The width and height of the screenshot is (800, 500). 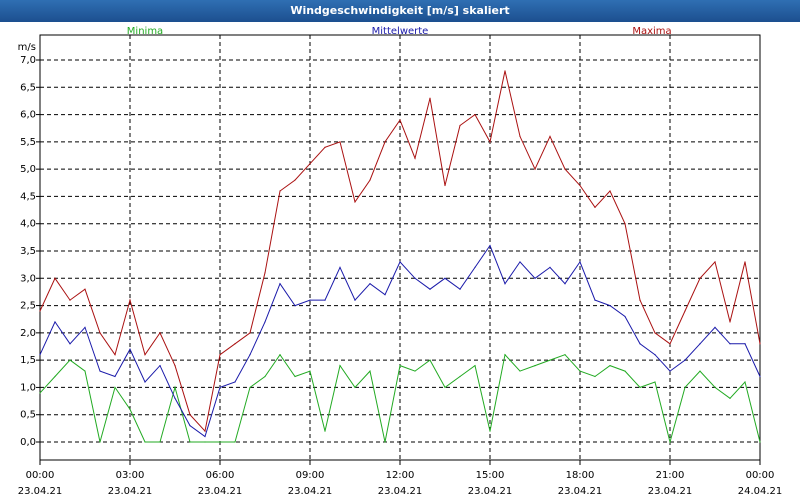 What do you see at coordinates (28, 360) in the screenshot?
I see `y-tick-label: 1,5` at bounding box center [28, 360].